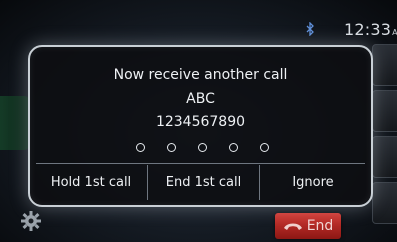 Image resolution: width=397 pixels, height=242 pixels. I want to click on clock: 12:33AM, so click(370, 29).